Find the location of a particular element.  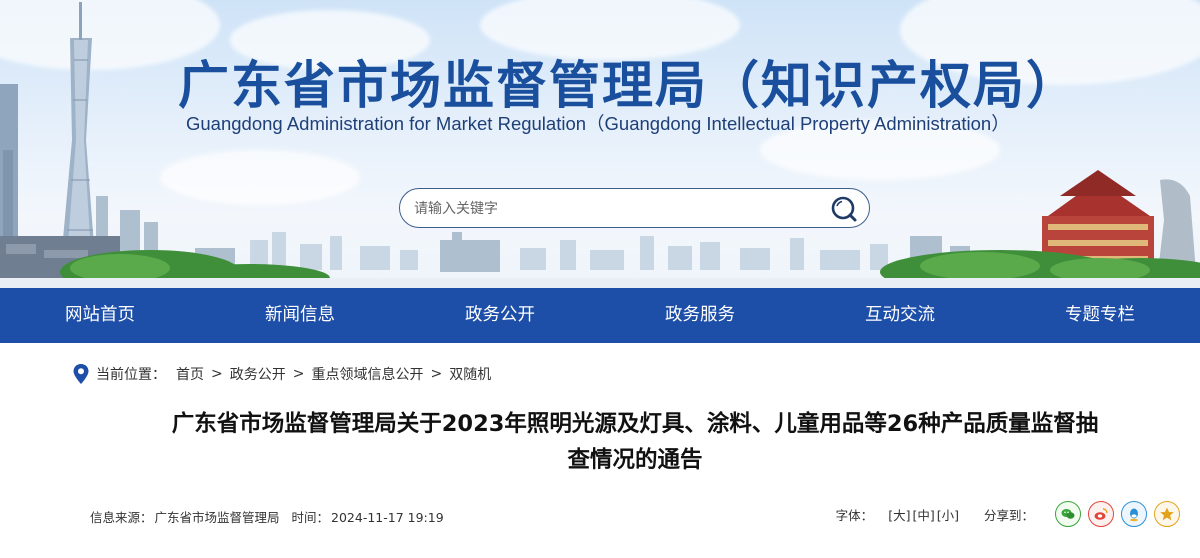

nav-item-interaction: 互动交流 is located at coordinates (900, 315).